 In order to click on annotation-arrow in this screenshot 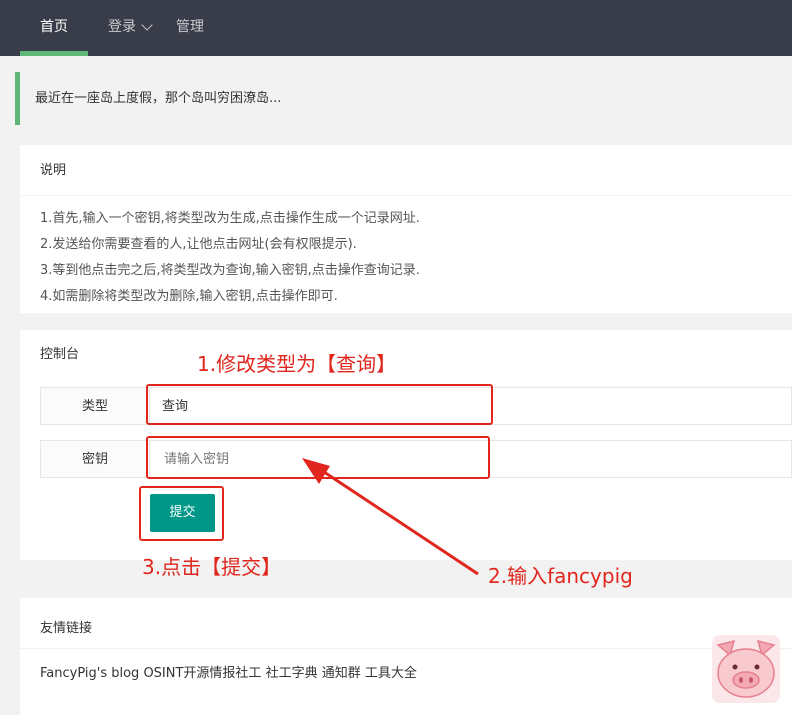, I will do `click(390, 517)`.